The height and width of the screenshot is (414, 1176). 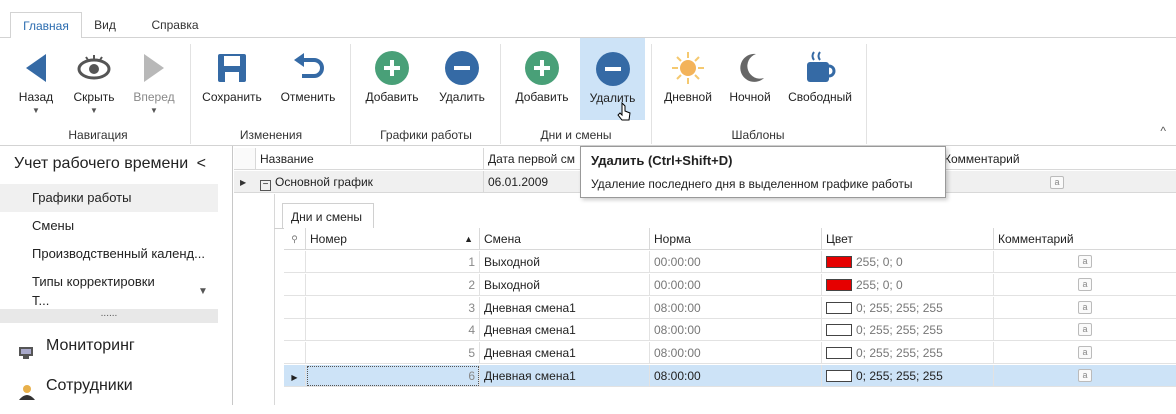 I want to click on night-template-button: Ночной, so click(x=750, y=79).